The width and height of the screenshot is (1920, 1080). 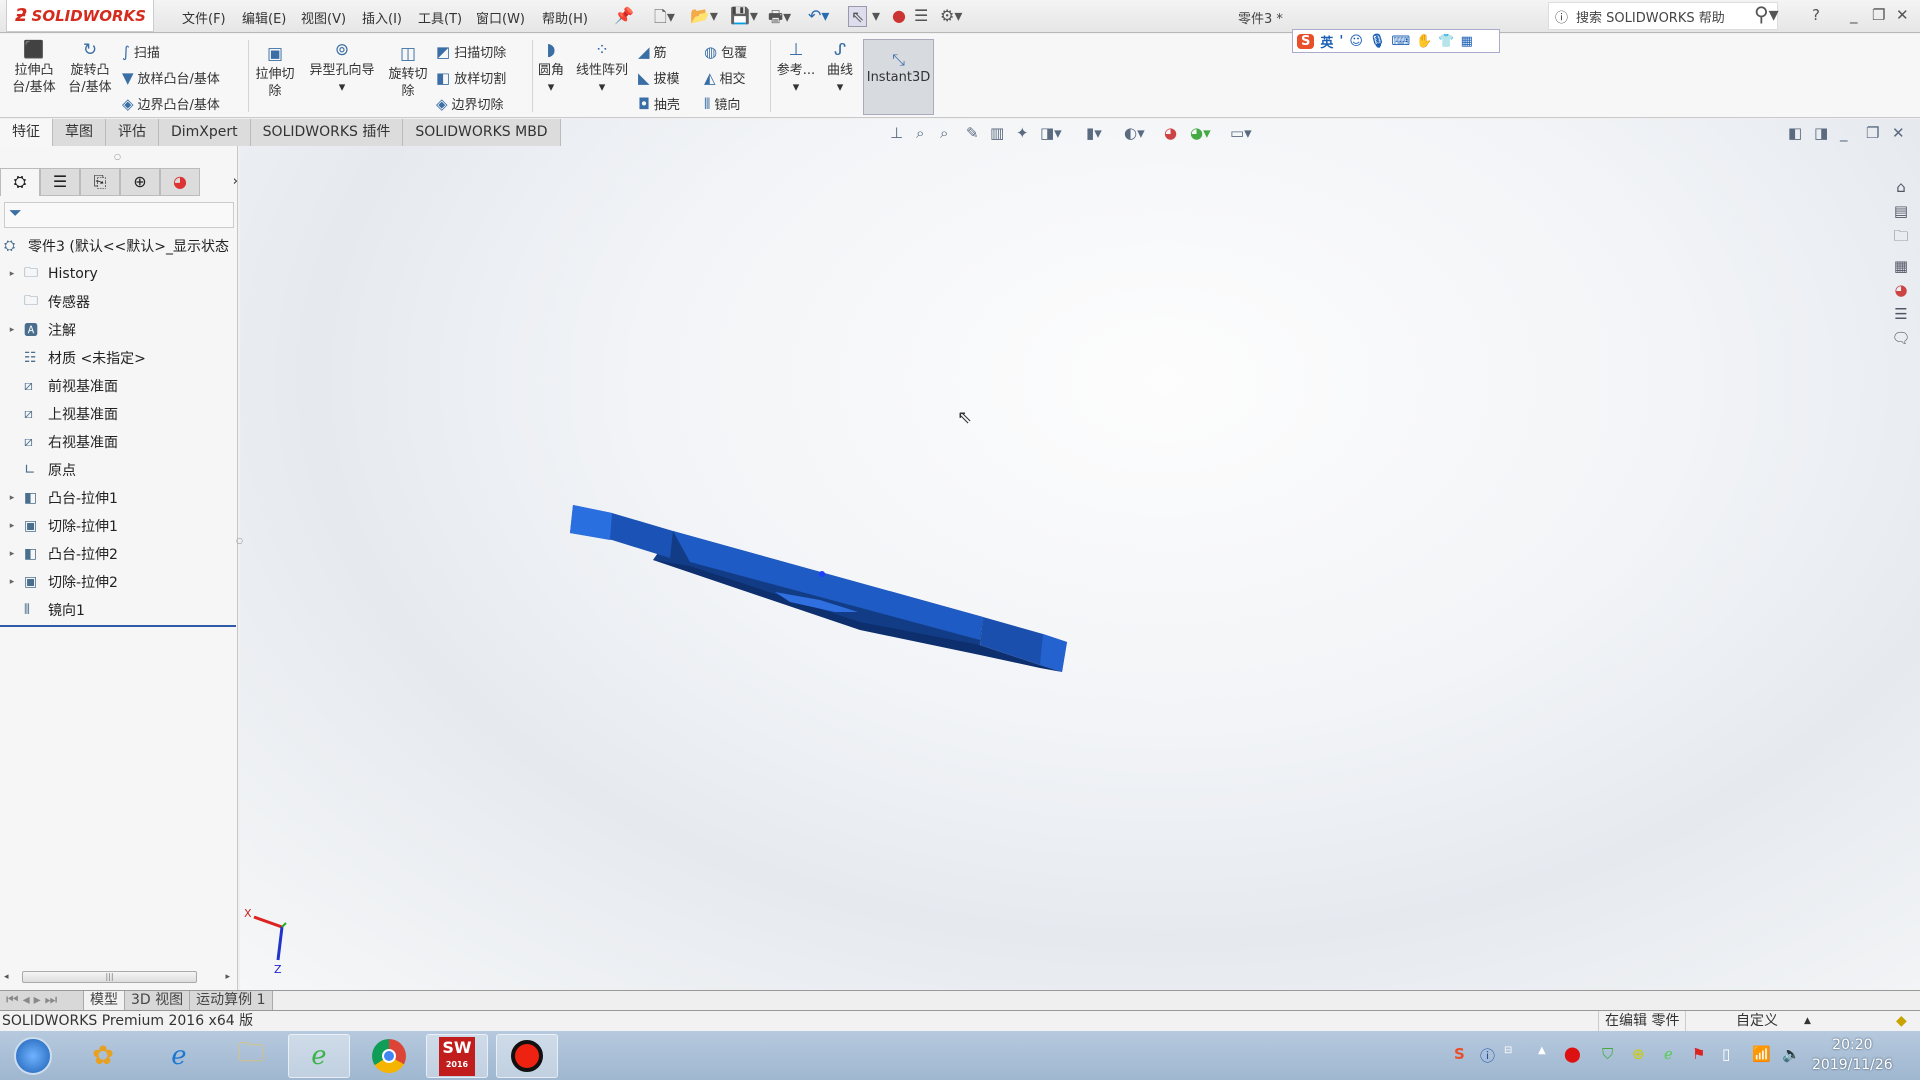 I want to click on tray-action-center-icon: ⚑, so click(x=1698, y=1054).